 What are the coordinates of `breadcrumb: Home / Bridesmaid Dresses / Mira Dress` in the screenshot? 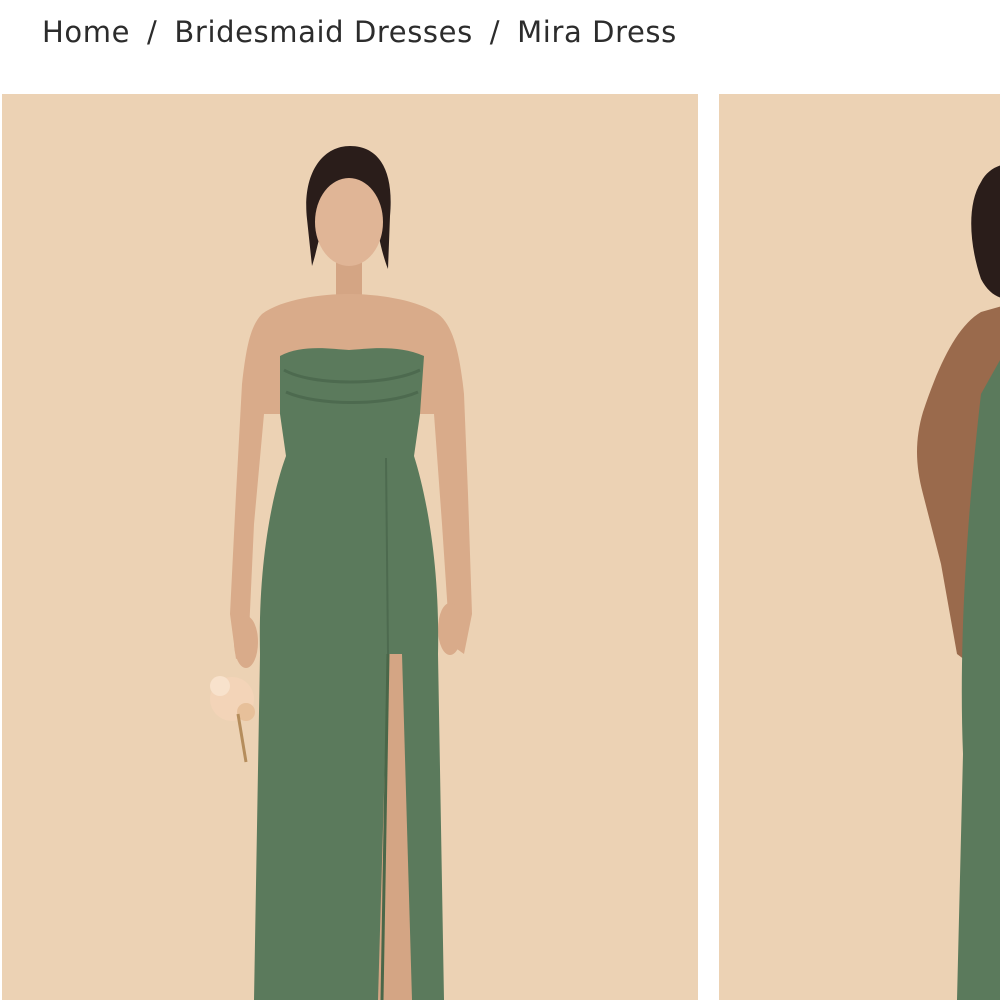 It's located at (359, 32).